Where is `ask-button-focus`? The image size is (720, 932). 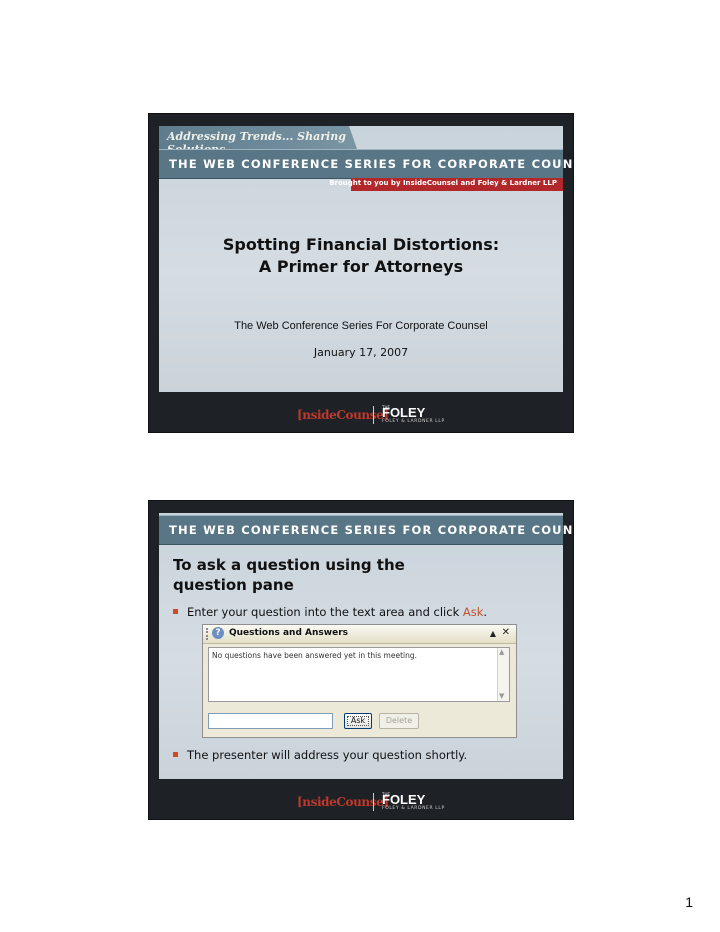
ask-button-focus is located at coordinates (358, 721).